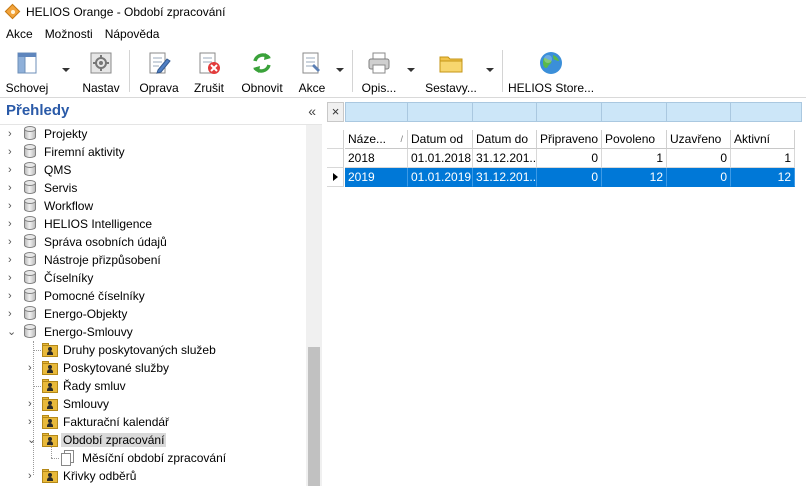 The width and height of the screenshot is (806, 486). Describe the element at coordinates (153, 224) in the screenshot. I see `tree-item-helios-intelligence: › HELIOS Intelligence` at that location.